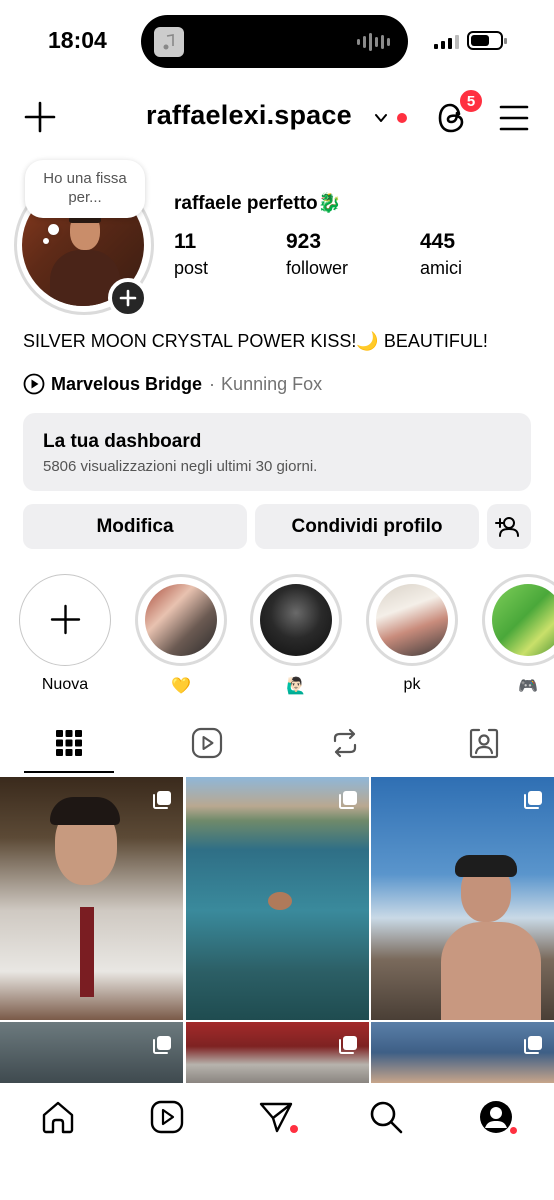  What do you see at coordinates (185, 241) in the screenshot?
I see `stat-value: 11` at bounding box center [185, 241].